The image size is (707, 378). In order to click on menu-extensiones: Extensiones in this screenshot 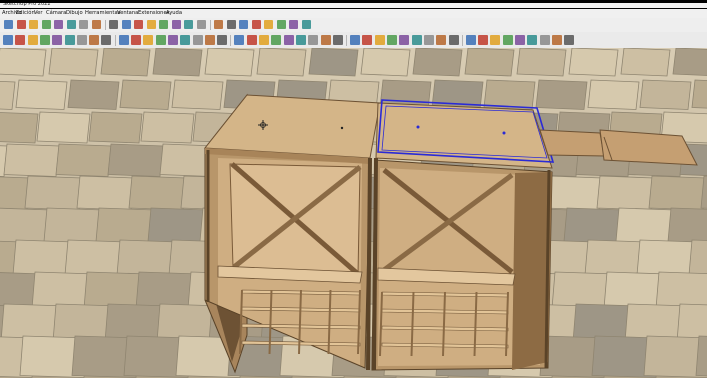, I will do `click(153, 13)`.